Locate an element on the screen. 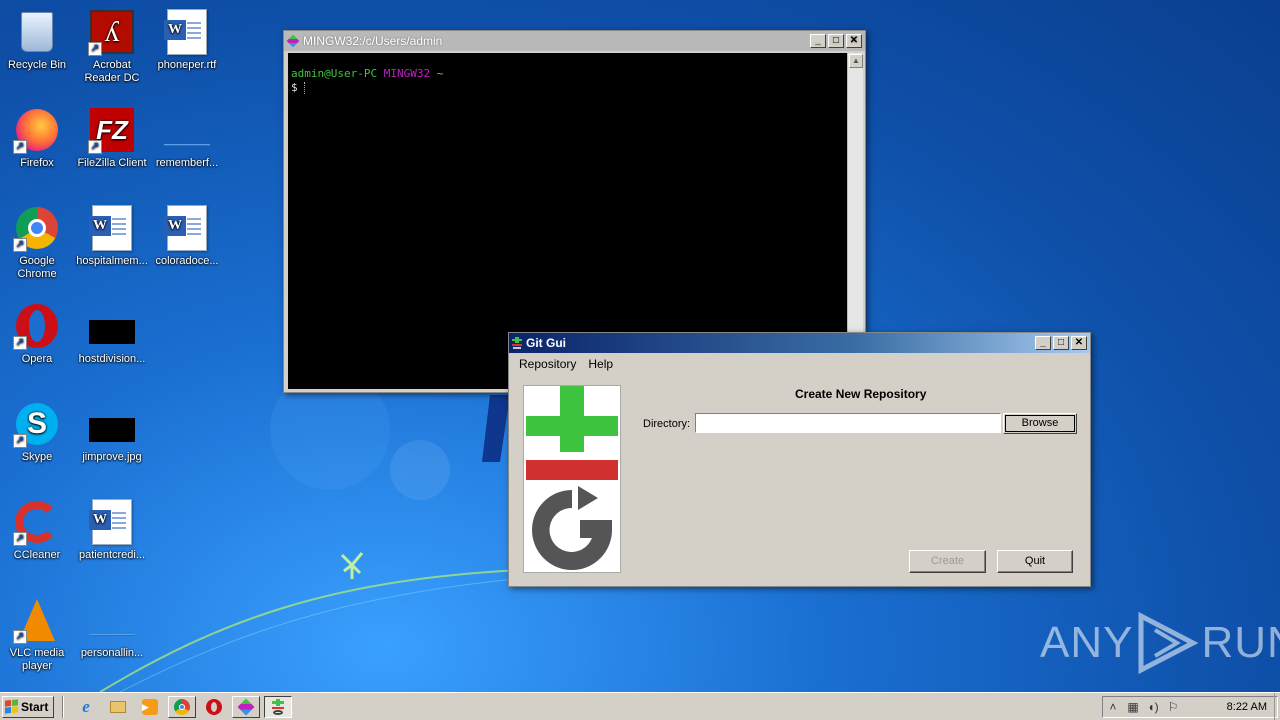 The height and width of the screenshot is (720, 1280). prompt-path: ~ is located at coordinates (440, 73).